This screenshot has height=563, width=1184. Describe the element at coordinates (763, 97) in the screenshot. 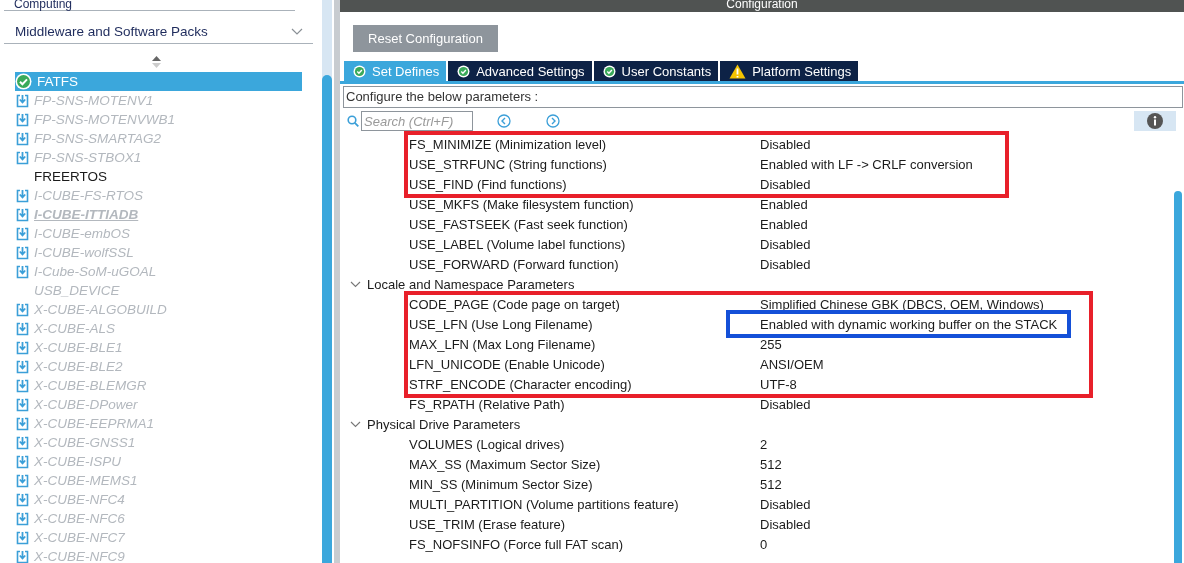

I see `description-text: Configure the below parameters :` at that location.